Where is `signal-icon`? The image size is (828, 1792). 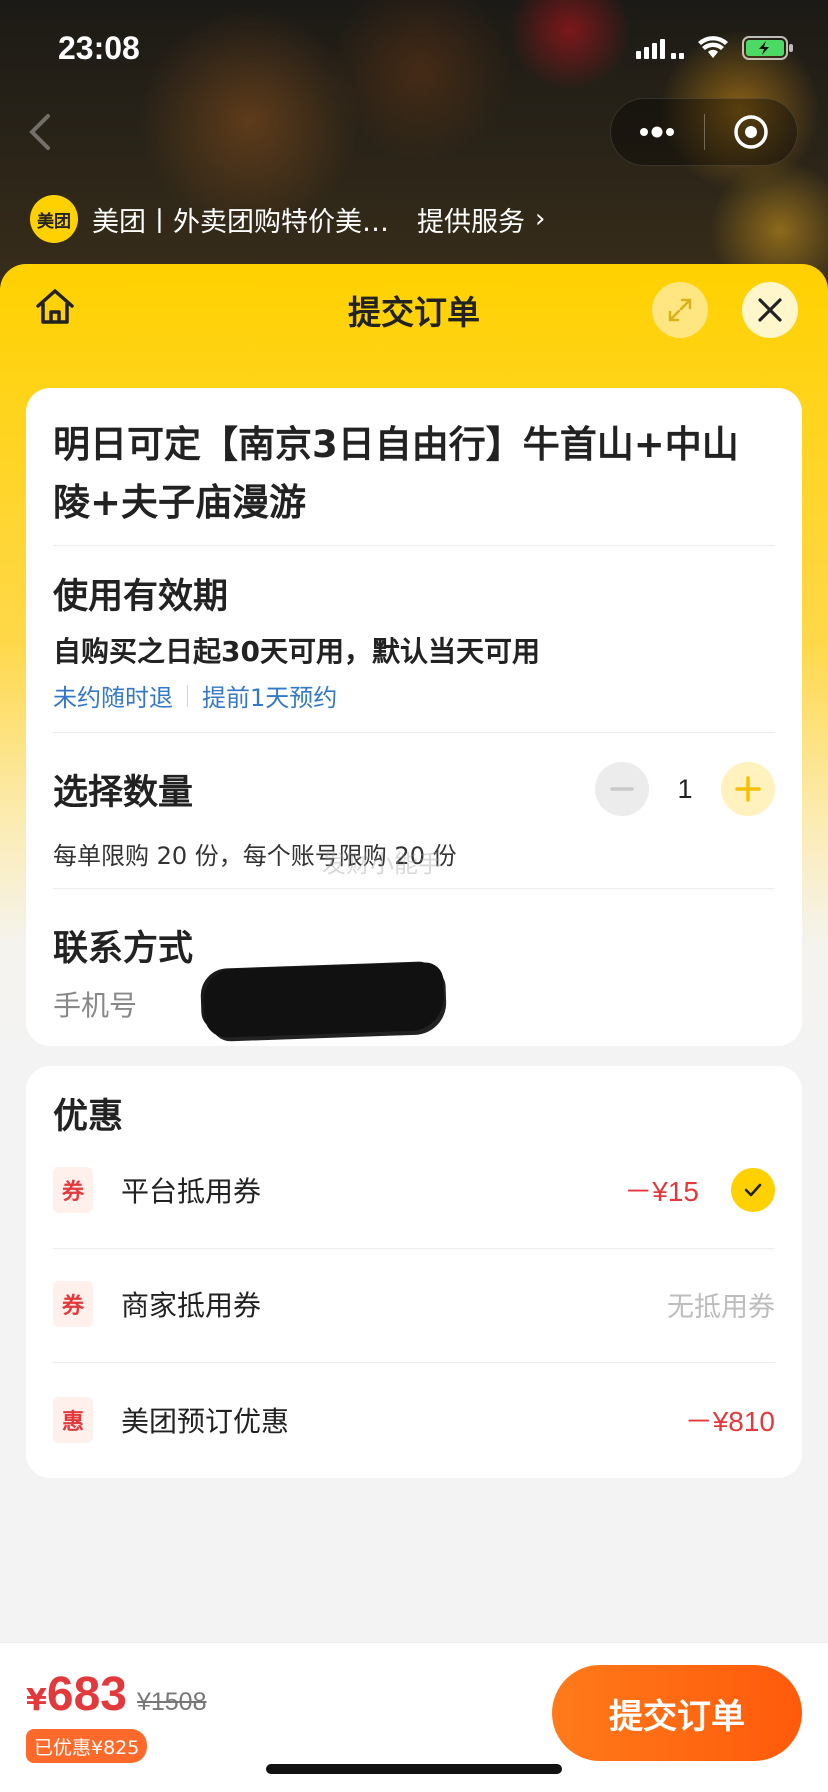
signal-icon is located at coordinates (660, 48).